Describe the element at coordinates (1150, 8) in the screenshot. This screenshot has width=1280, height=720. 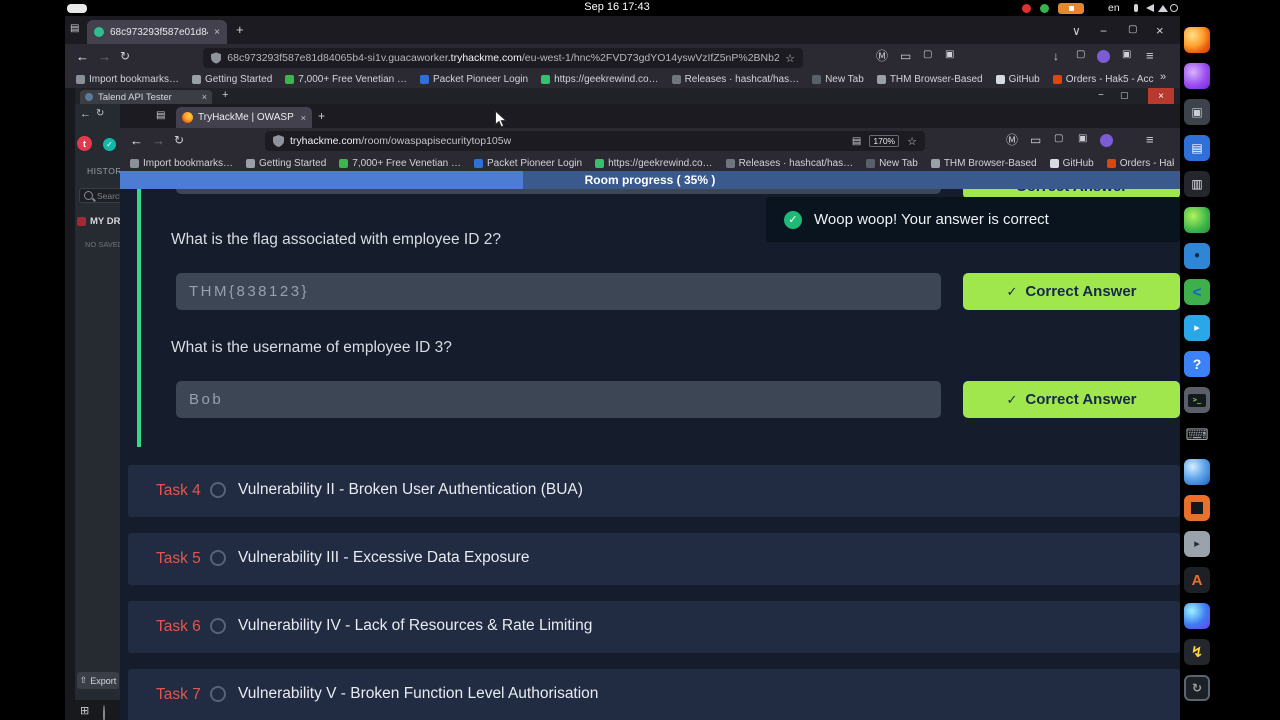
I see `volume-icon` at that location.